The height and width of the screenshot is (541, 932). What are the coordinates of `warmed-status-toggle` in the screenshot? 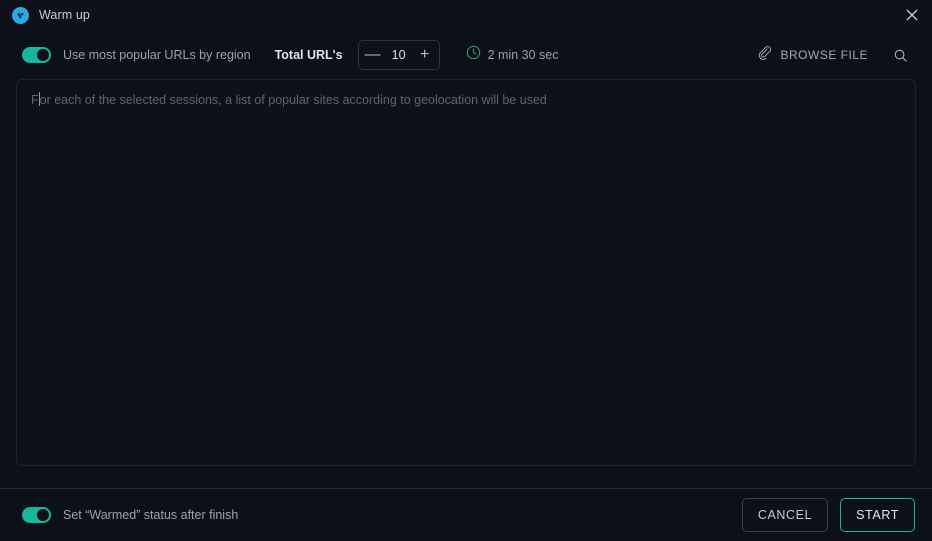 It's located at (36, 515).